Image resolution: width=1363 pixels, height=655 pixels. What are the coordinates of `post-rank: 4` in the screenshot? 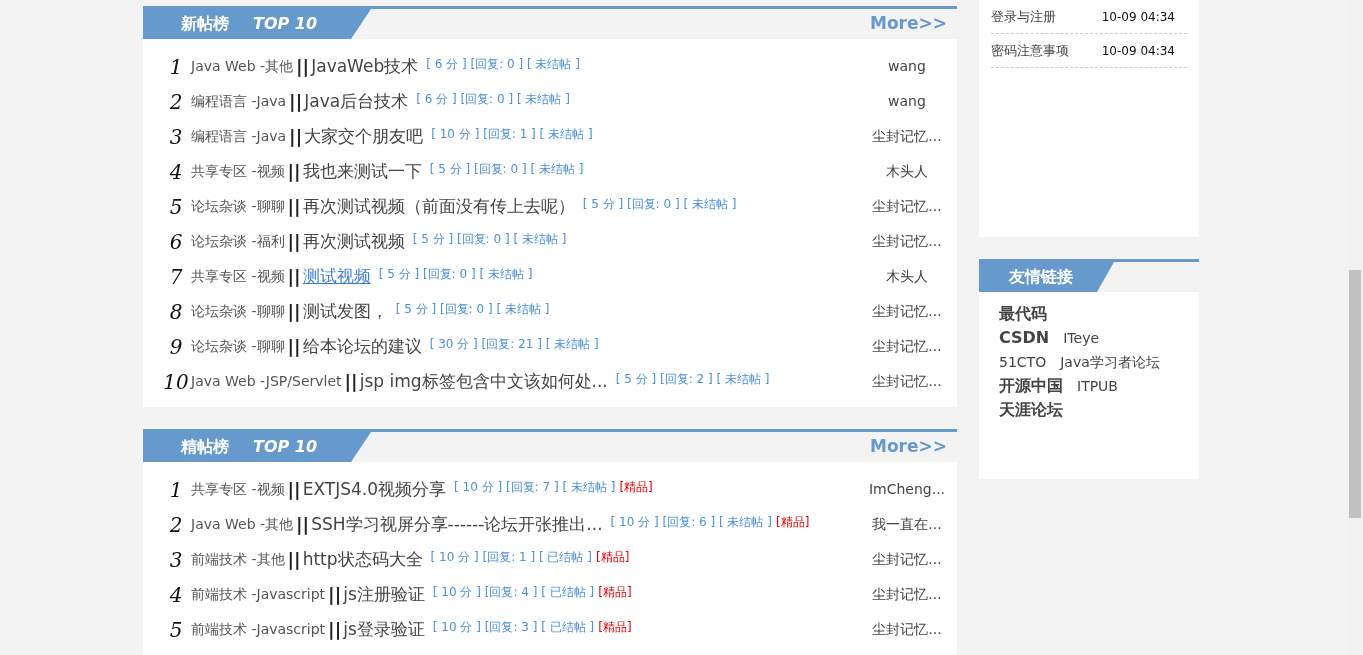 It's located at (176, 172).